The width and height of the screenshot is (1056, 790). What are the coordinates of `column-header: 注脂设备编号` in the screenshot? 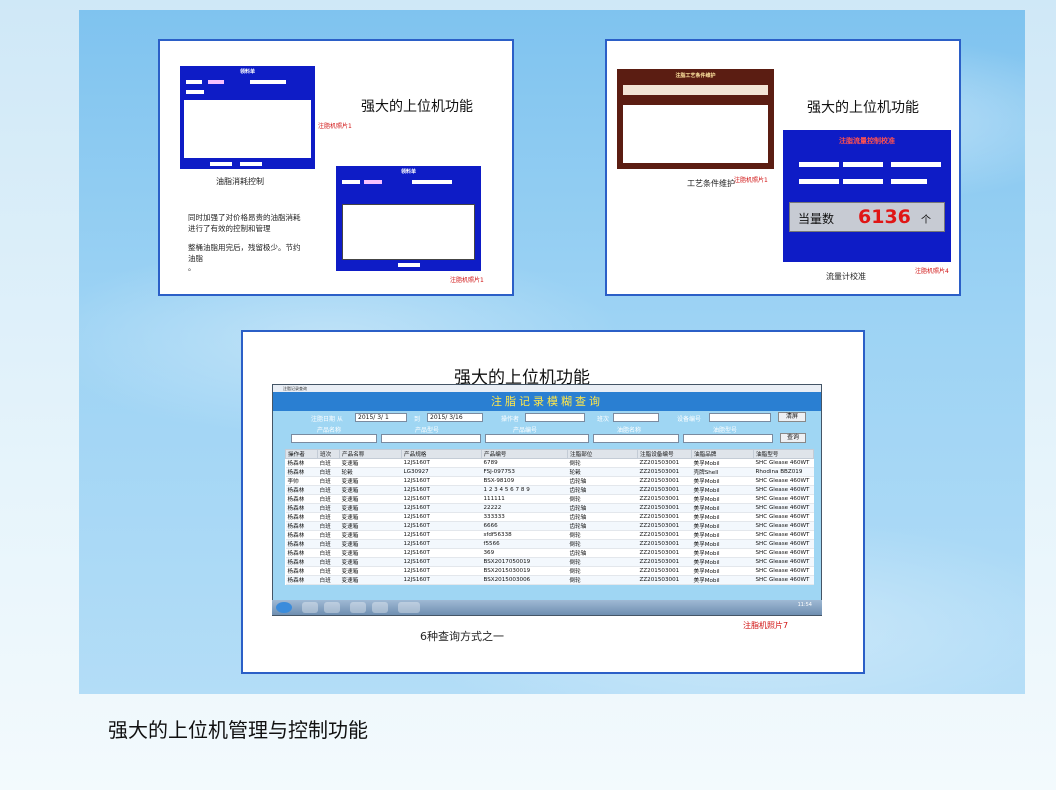 It's located at (664, 454).